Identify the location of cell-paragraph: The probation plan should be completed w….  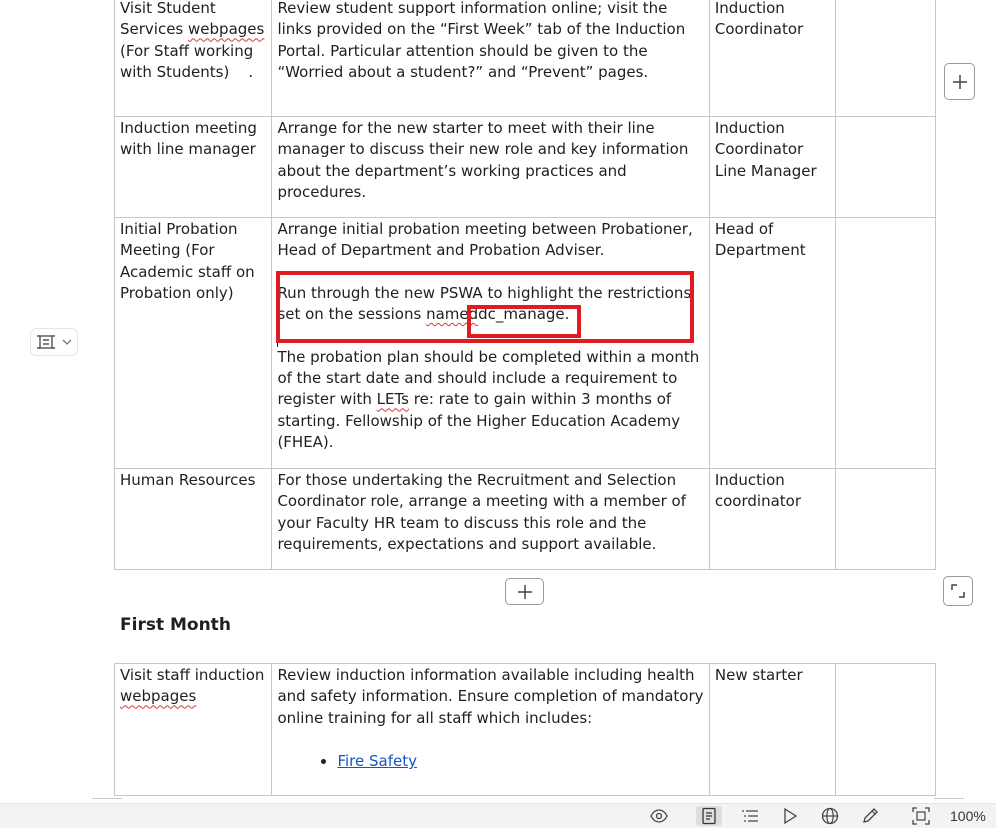
(490, 400).